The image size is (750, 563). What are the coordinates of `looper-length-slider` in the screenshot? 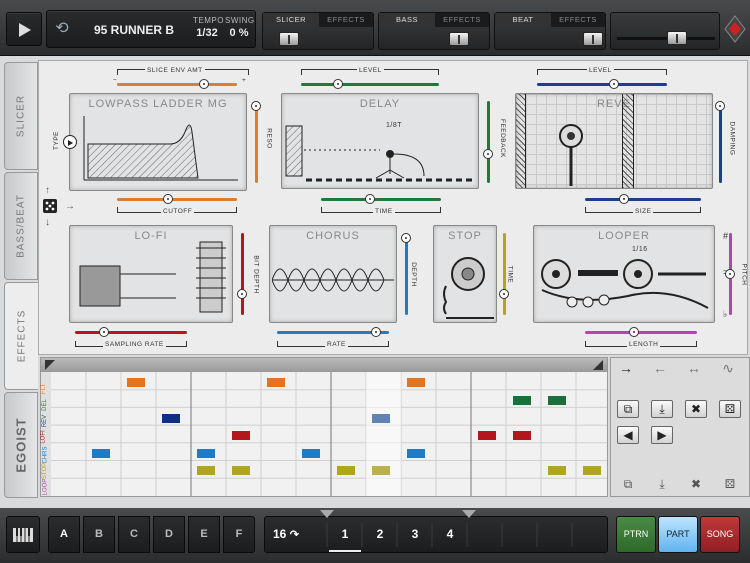 It's located at (641, 332).